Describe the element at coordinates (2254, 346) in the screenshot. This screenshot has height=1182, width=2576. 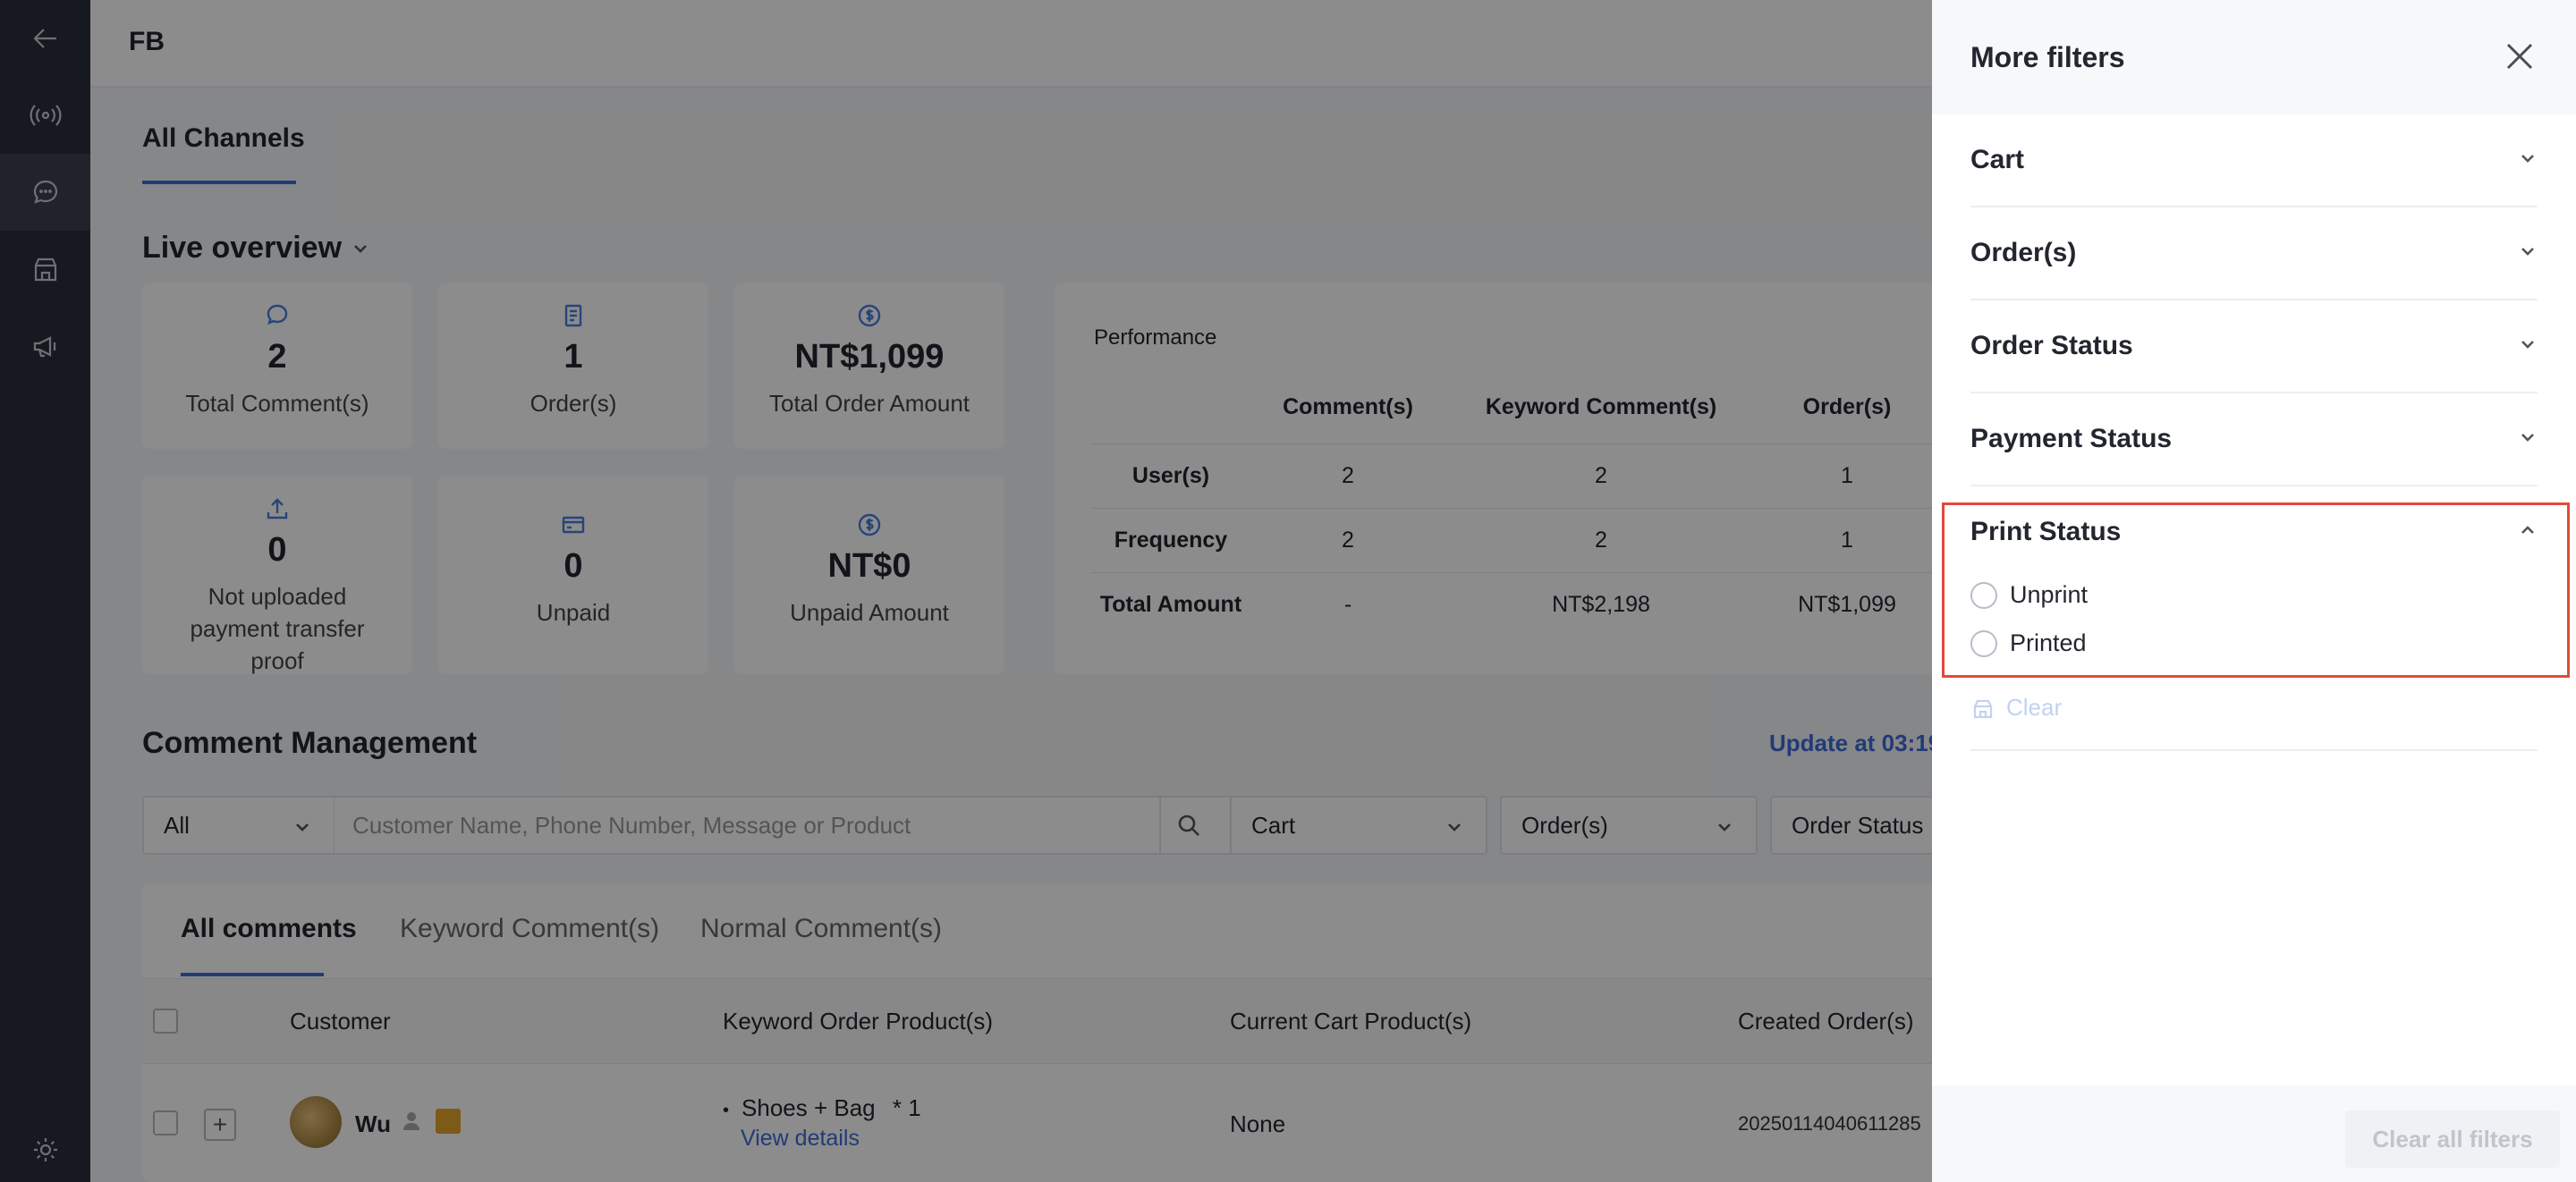
I see `filter-section-order-status: Order Status` at that location.